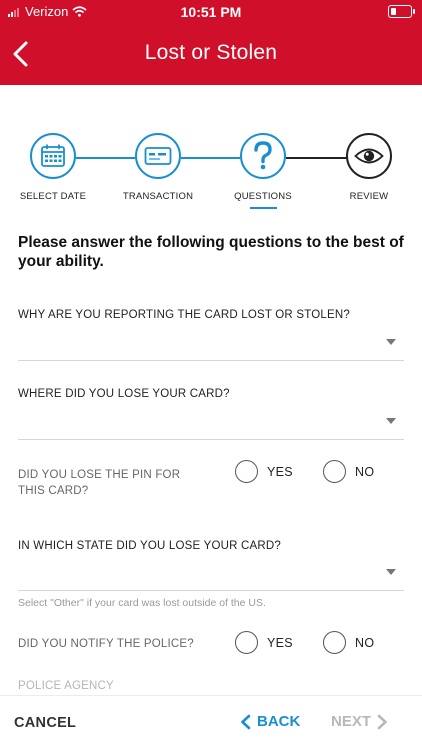 The height and width of the screenshot is (750, 422). What do you see at coordinates (124, 394) in the screenshot?
I see `question-where-label: WHERE DID YOU LOSE YOUR CARD?` at bounding box center [124, 394].